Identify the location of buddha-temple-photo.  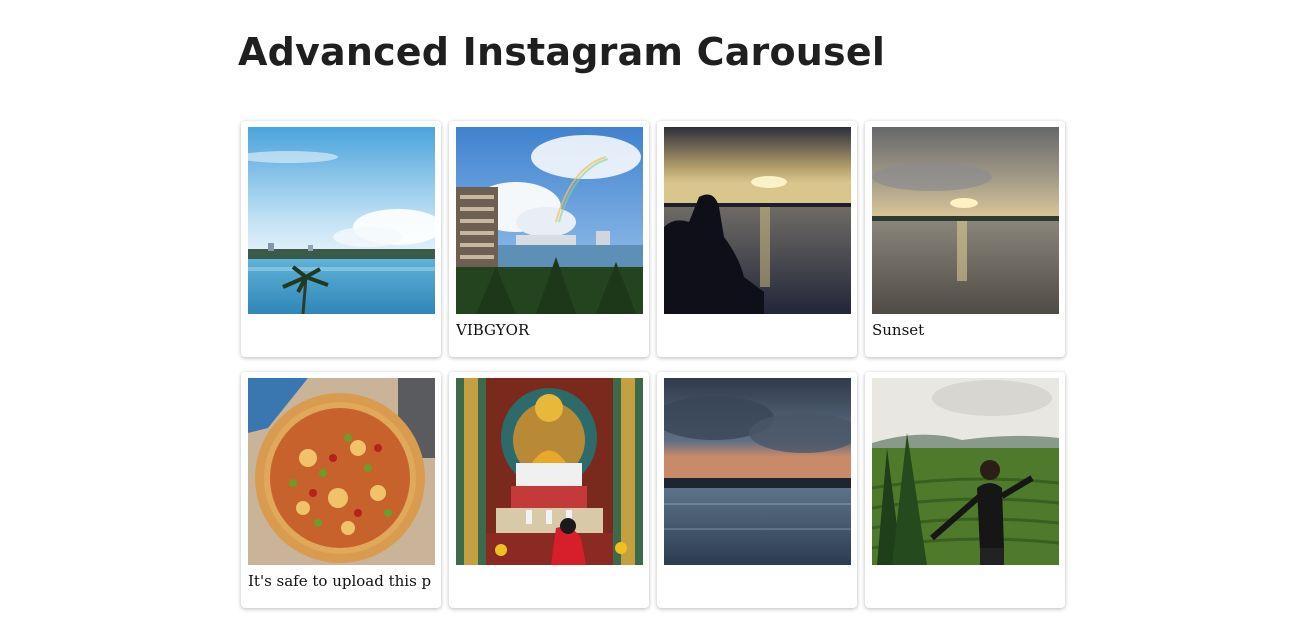
(549, 471).